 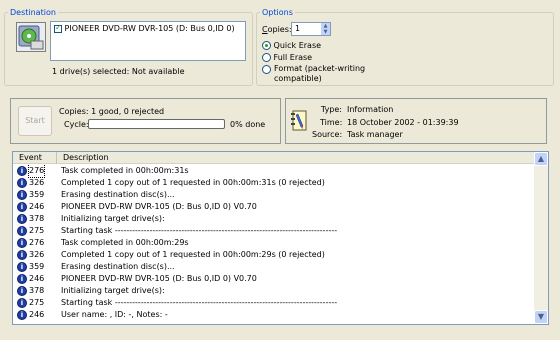 I want to click on start-button: Start, so click(x=35, y=121).